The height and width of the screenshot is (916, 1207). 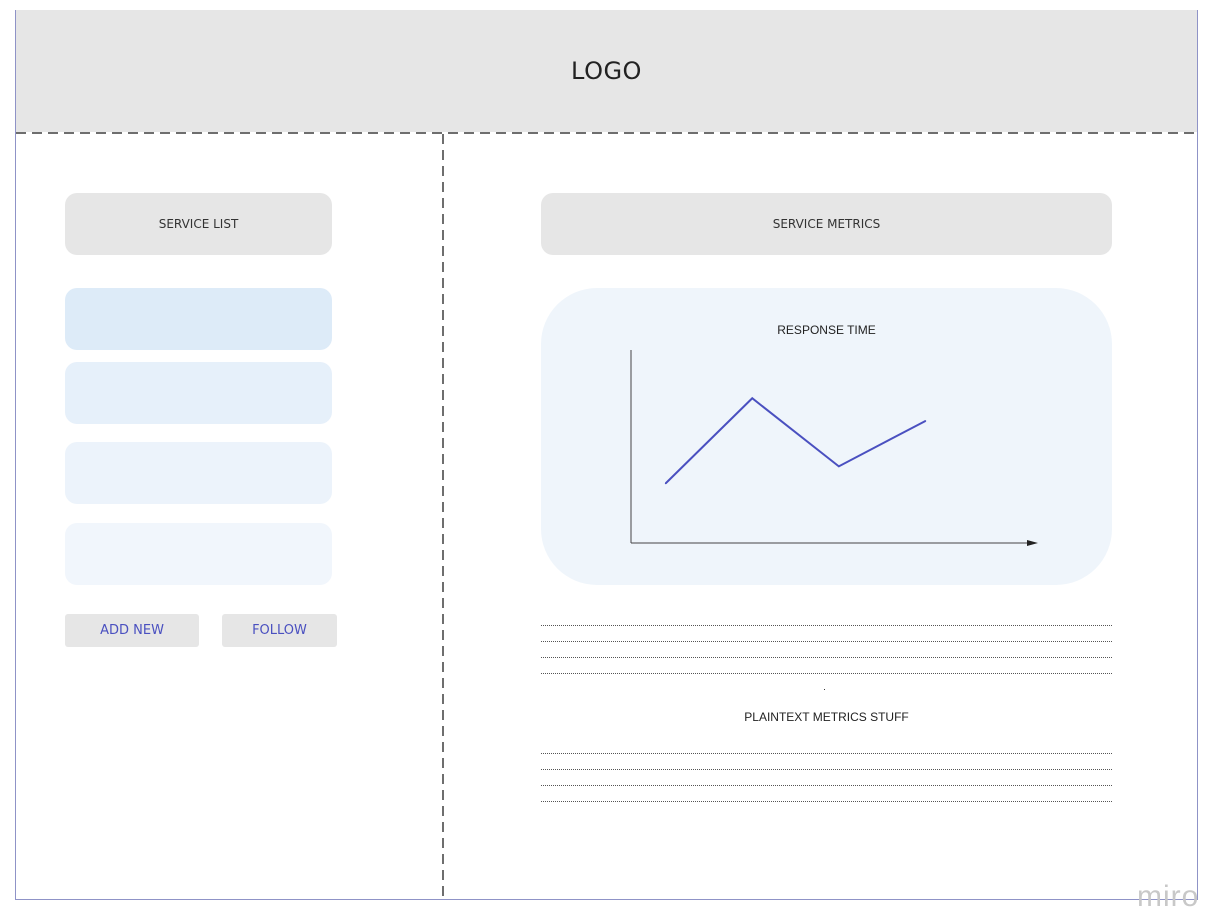 What do you see at coordinates (1168, 896) in the screenshot?
I see `miro-watermark: miro` at bounding box center [1168, 896].